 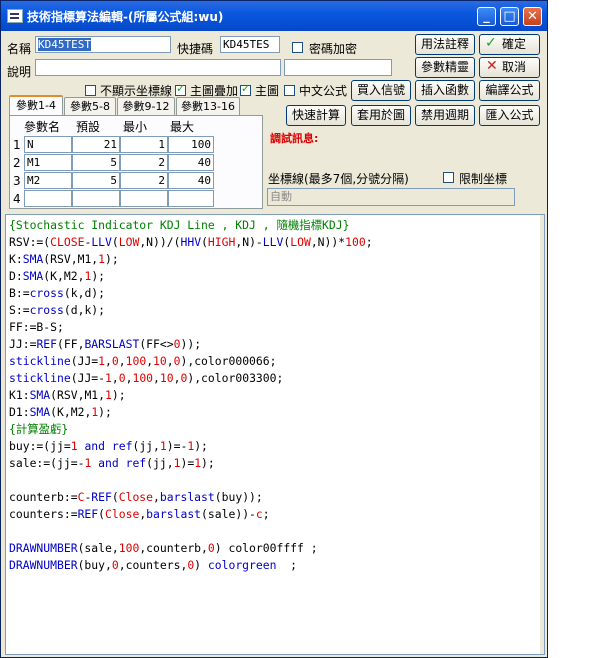 What do you see at coordinates (514, 44) in the screenshot?
I see `ok-label: 確定` at bounding box center [514, 44].